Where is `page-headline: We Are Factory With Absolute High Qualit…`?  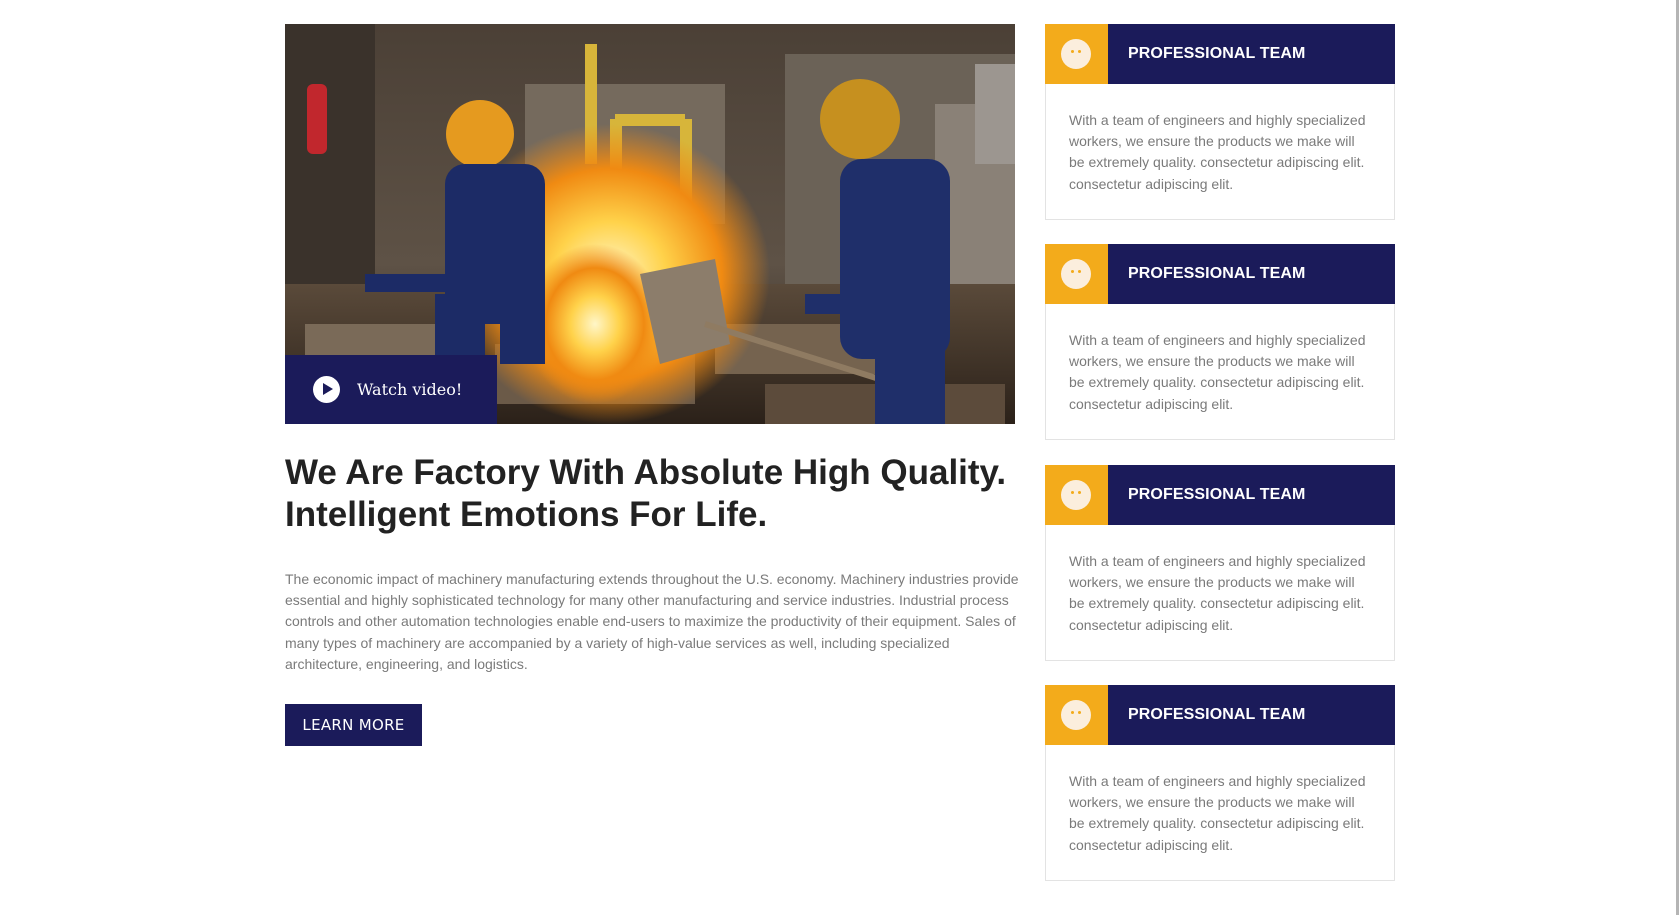 page-headline: We Are Factory With Absolute High Qualit… is located at coordinates (655, 494).